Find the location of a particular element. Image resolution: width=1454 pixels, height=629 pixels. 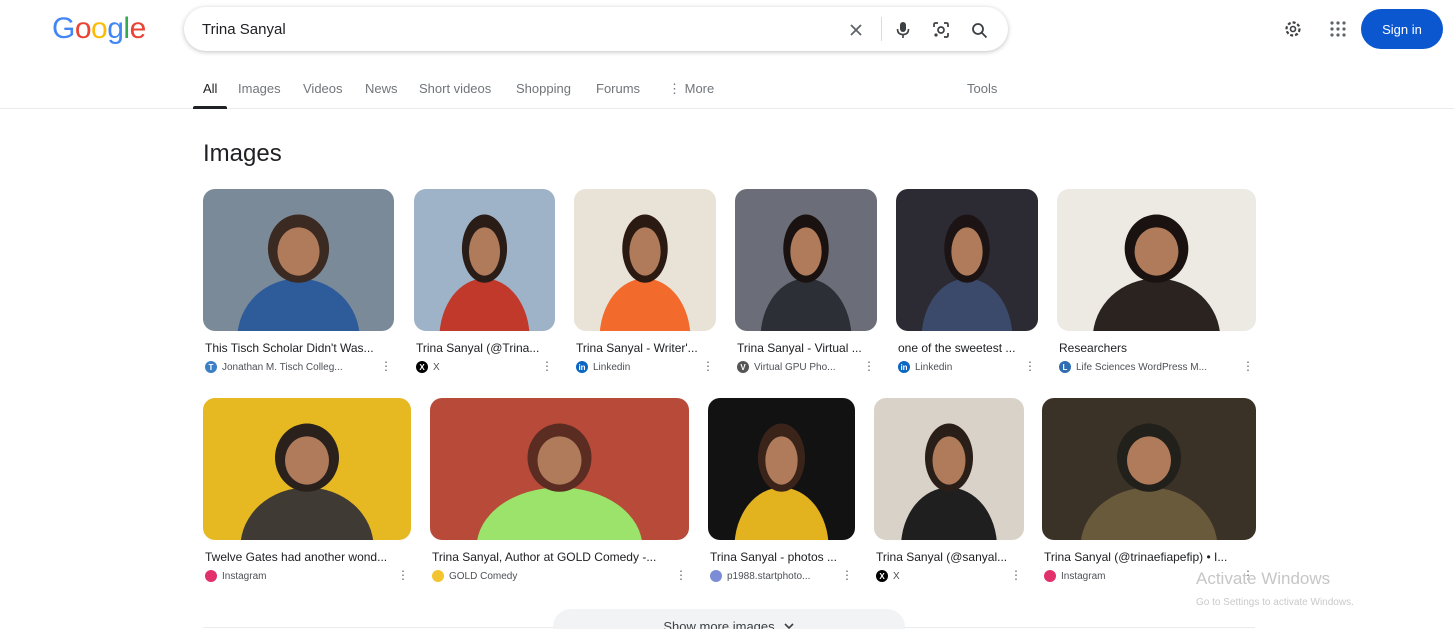

image-result-card: Trina Sanyal (@Trina... X X ⋮ is located at coordinates (484, 284).